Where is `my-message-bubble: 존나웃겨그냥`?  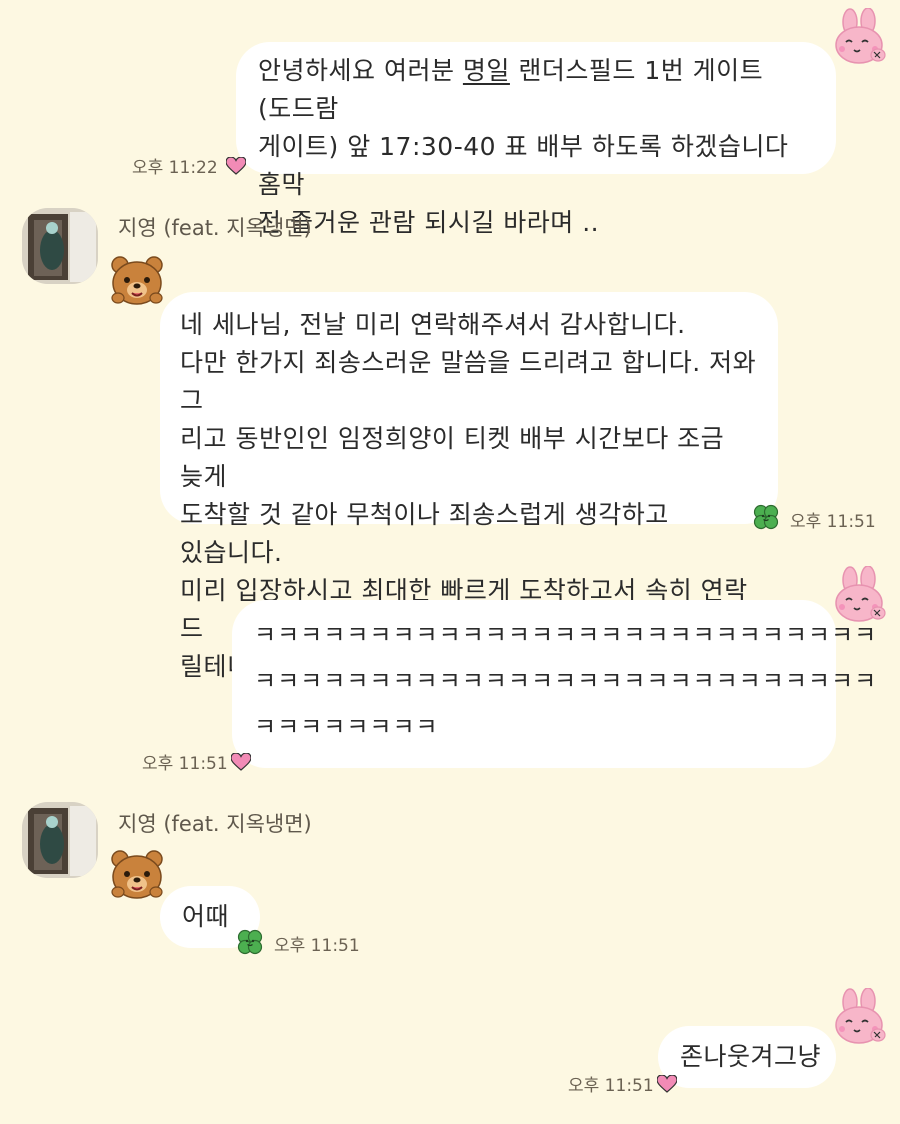
my-message-bubble: 존나웃겨그냥 is located at coordinates (747, 1057).